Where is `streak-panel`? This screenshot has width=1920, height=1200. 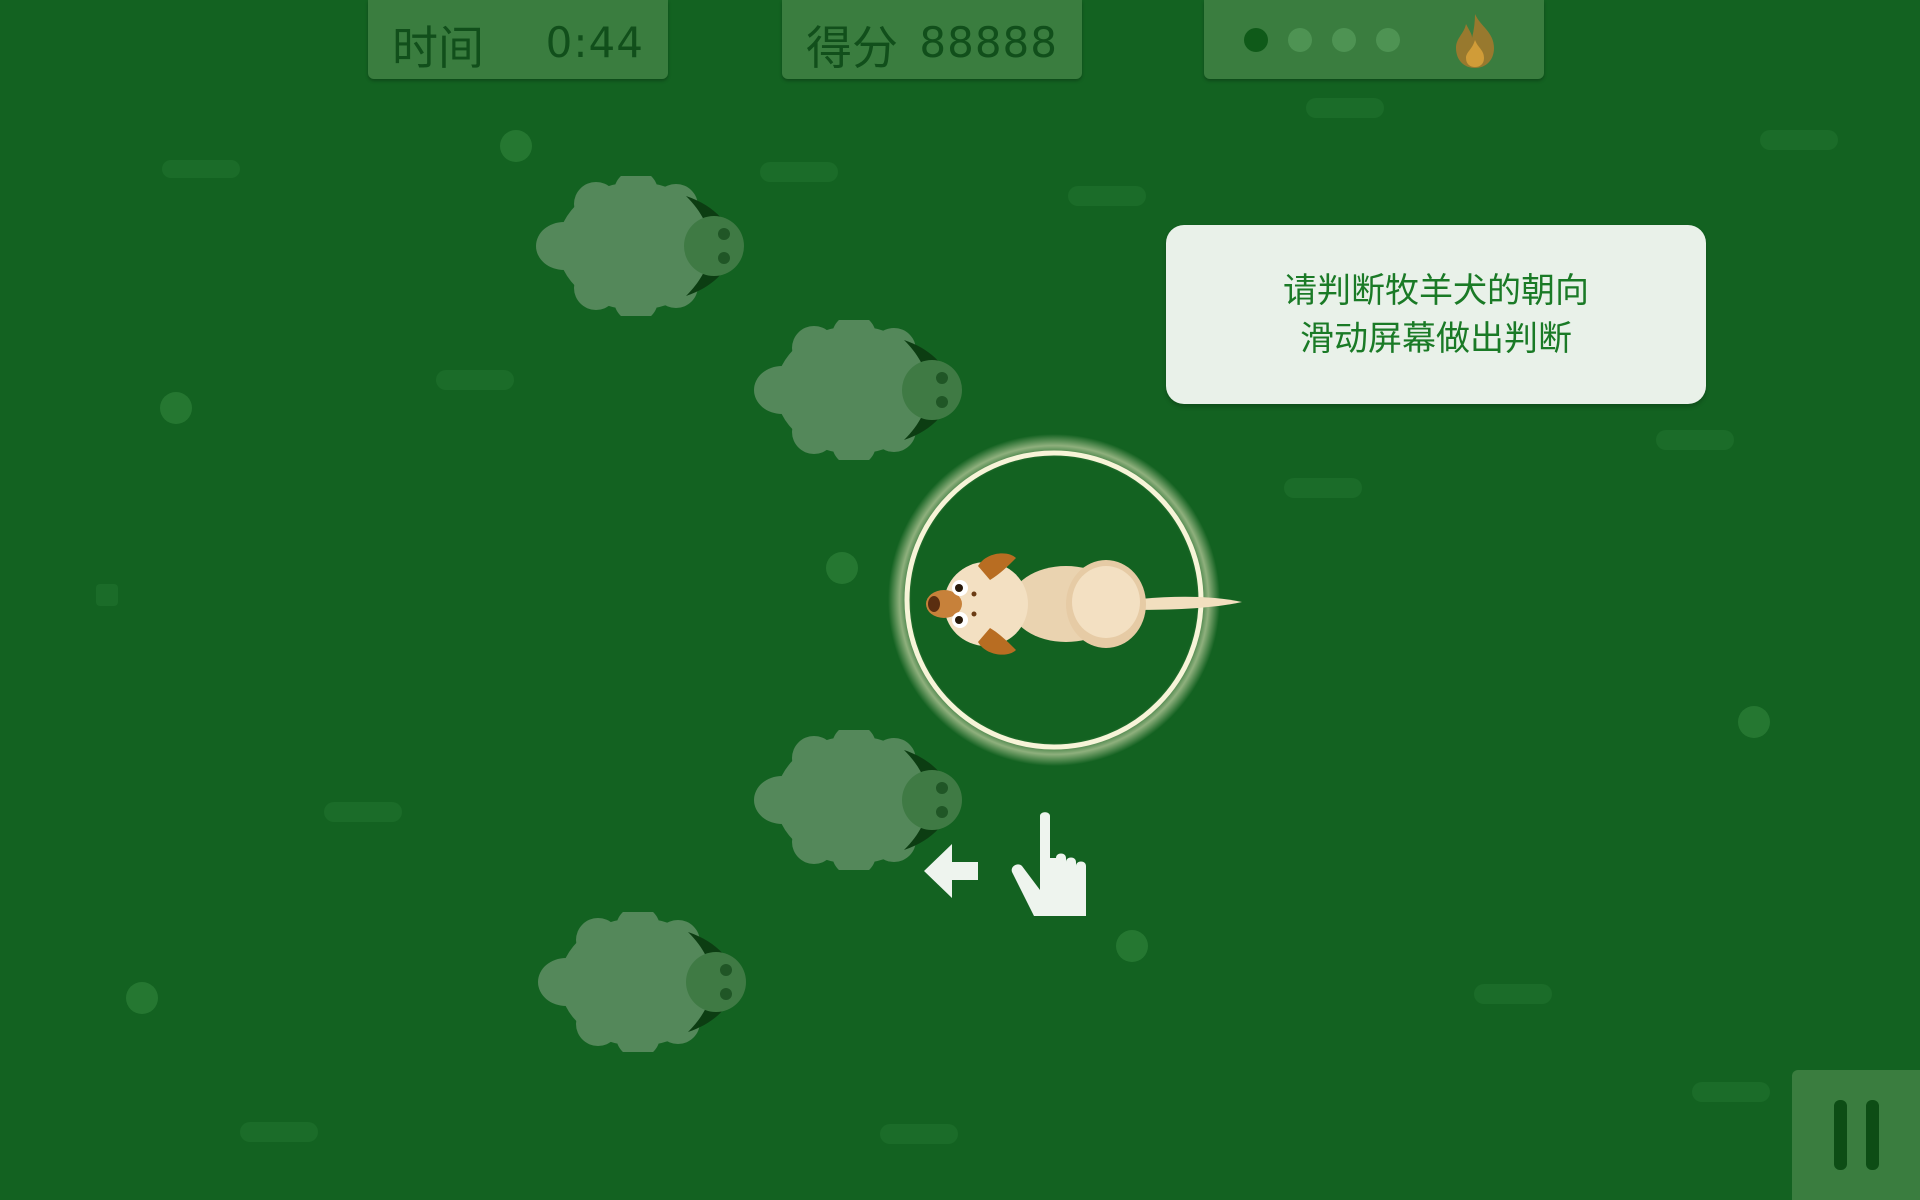 streak-panel is located at coordinates (1374, 39).